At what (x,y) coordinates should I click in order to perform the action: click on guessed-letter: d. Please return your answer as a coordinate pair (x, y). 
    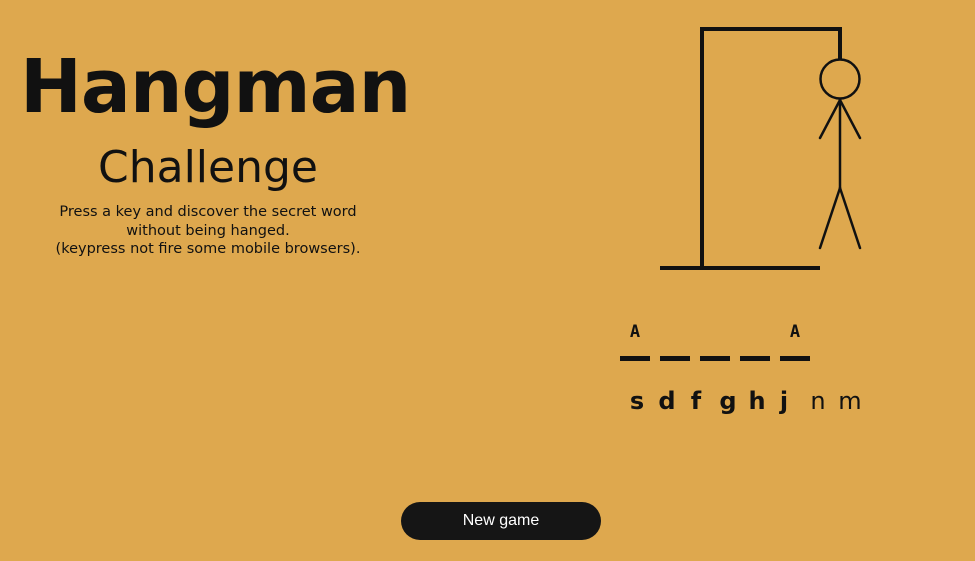
    Looking at the image, I should click on (667, 401).